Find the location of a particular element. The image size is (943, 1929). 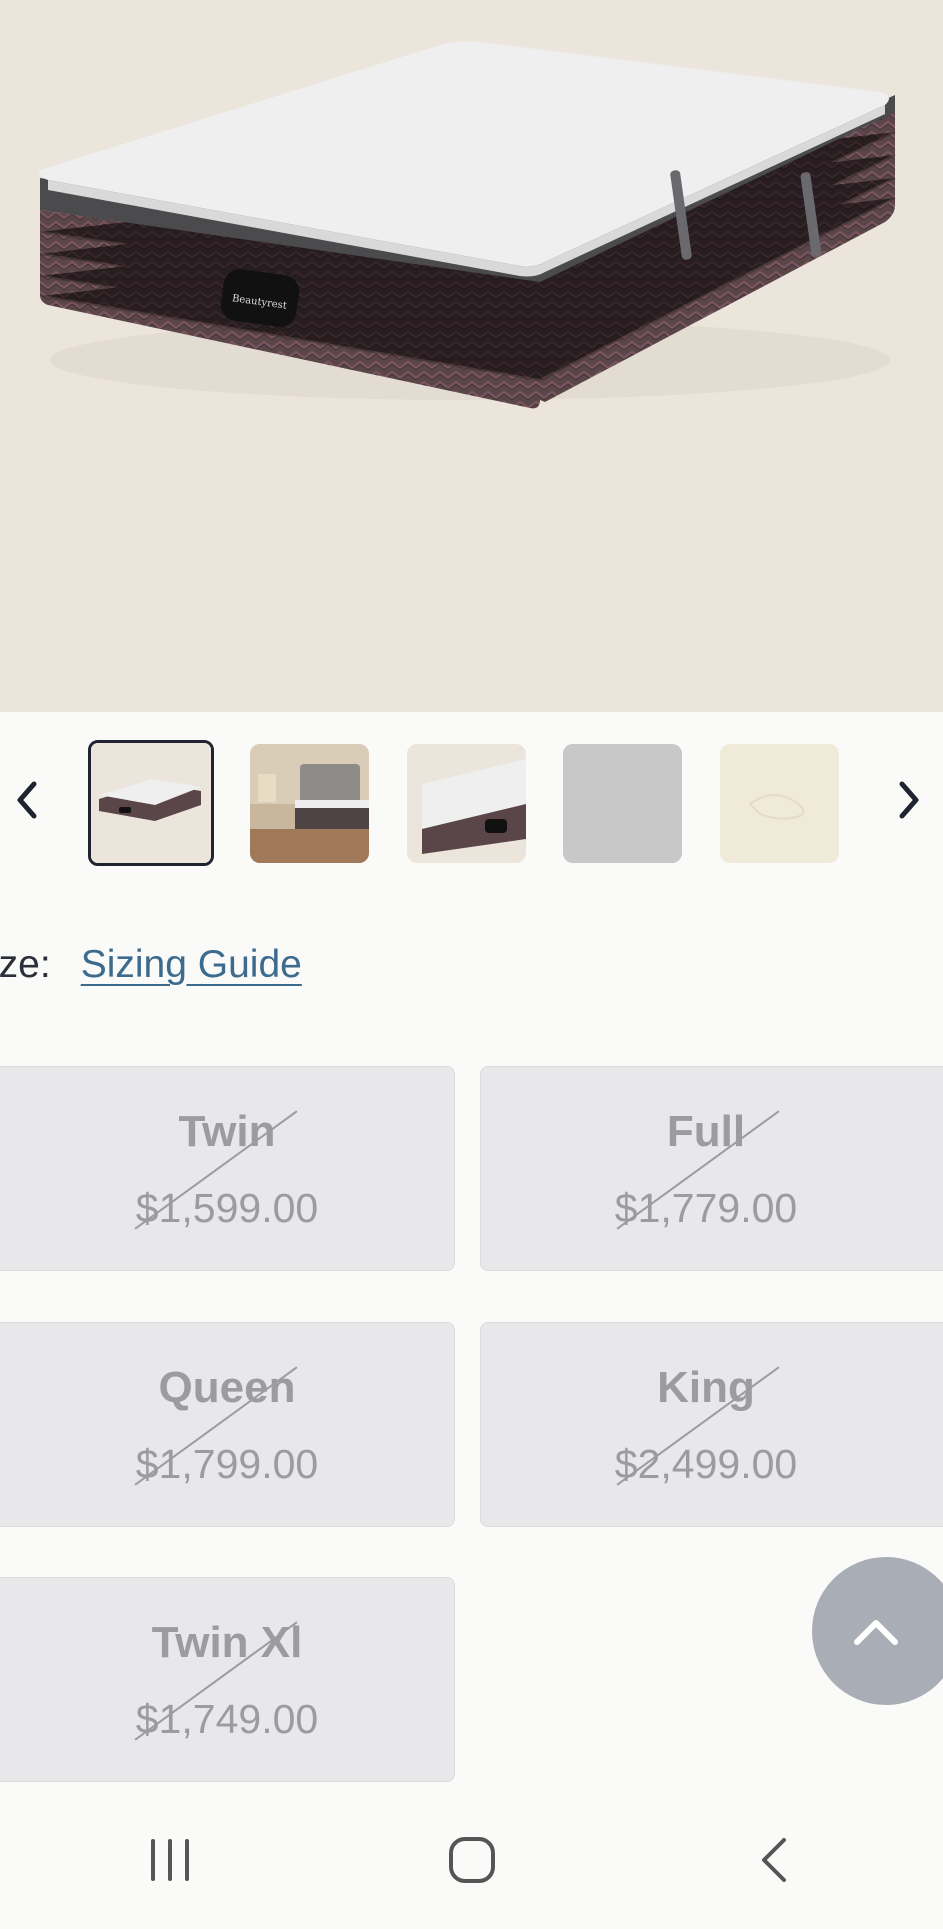

size-option-price: $1,749.00 is located at coordinates (227, 1719).